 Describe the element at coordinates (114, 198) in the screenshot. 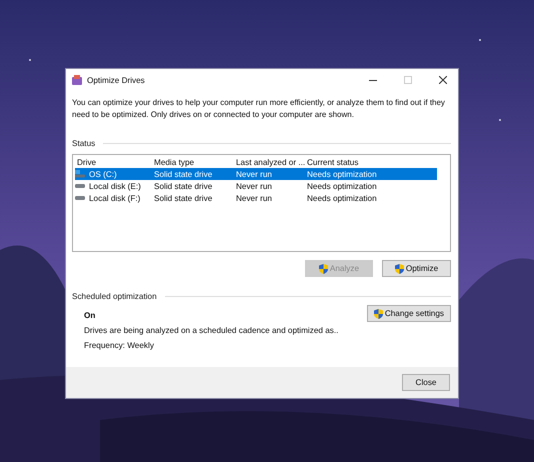

I see `drive-name: Local disk (F:)` at that location.